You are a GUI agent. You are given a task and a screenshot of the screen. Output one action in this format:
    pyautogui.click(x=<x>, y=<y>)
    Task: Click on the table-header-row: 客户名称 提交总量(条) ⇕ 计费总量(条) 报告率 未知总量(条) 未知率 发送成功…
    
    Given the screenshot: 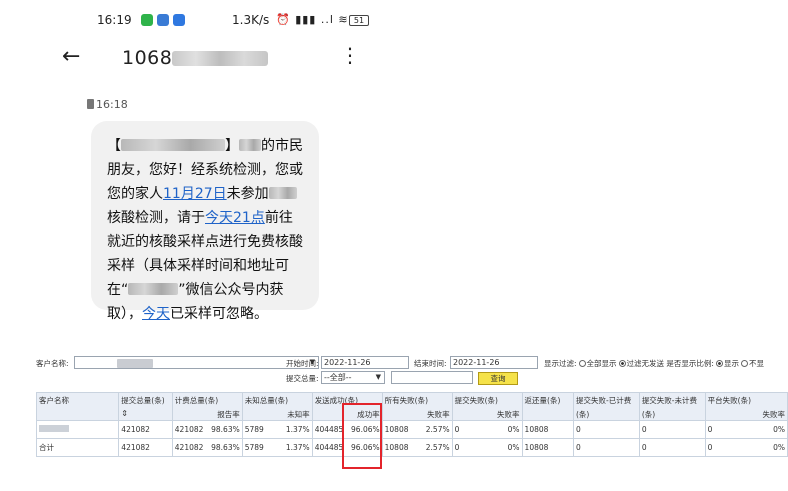 What is the action you would take?
    pyautogui.click(x=411, y=406)
    